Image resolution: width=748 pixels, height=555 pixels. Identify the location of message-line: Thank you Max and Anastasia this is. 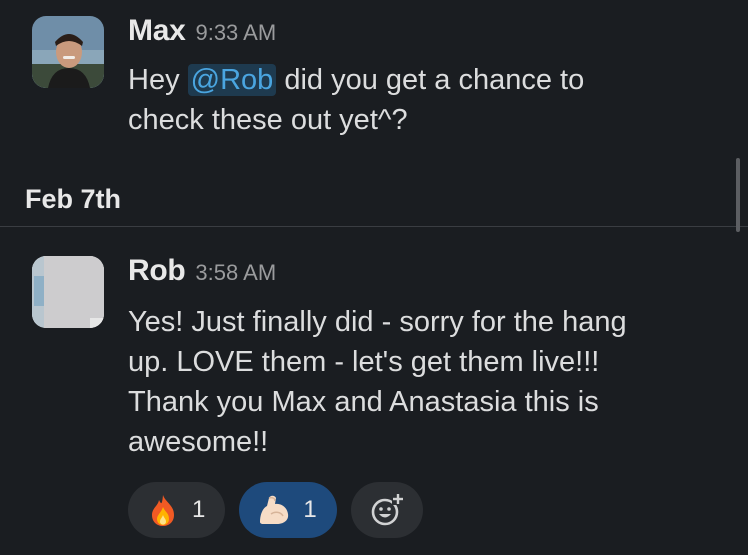
(363, 402).